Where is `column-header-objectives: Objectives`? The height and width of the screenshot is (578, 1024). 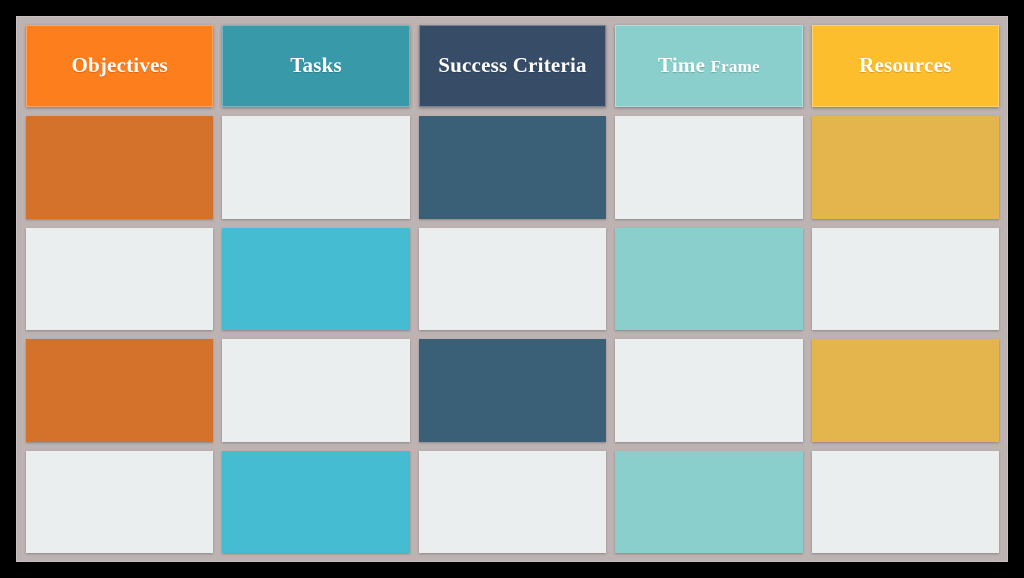 column-header-objectives: Objectives is located at coordinates (120, 66).